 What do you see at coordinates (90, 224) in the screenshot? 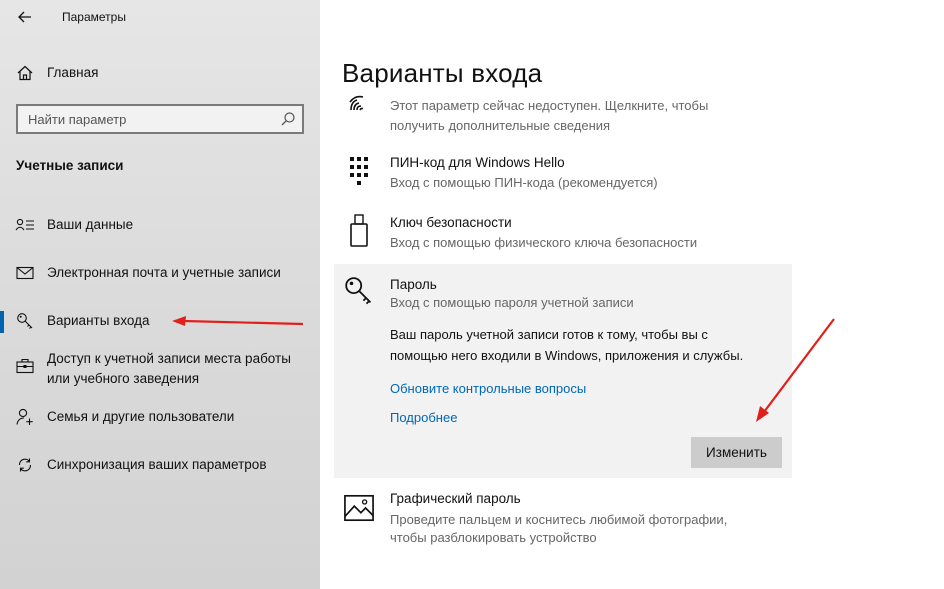
I see `sidebar-item-label: Ваши данные` at bounding box center [90, 224].